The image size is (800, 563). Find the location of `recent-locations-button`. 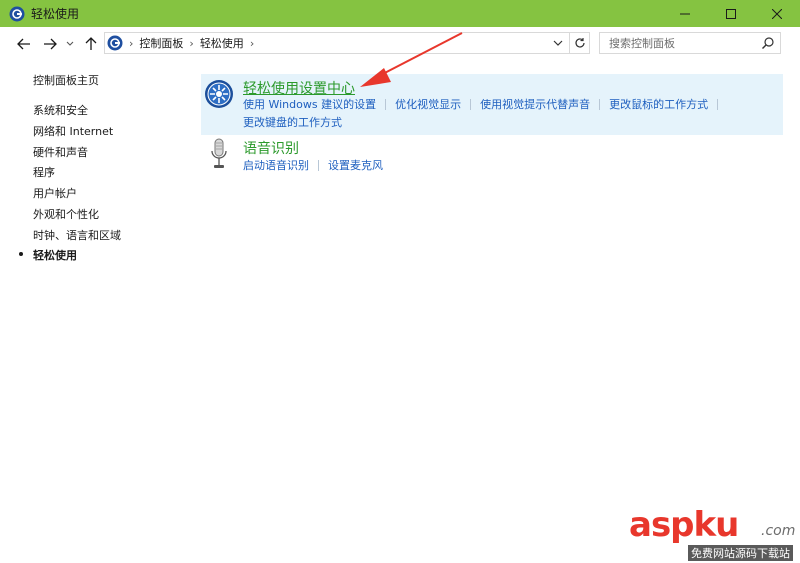

recent-locations-button is located at coordinates (70, 44).